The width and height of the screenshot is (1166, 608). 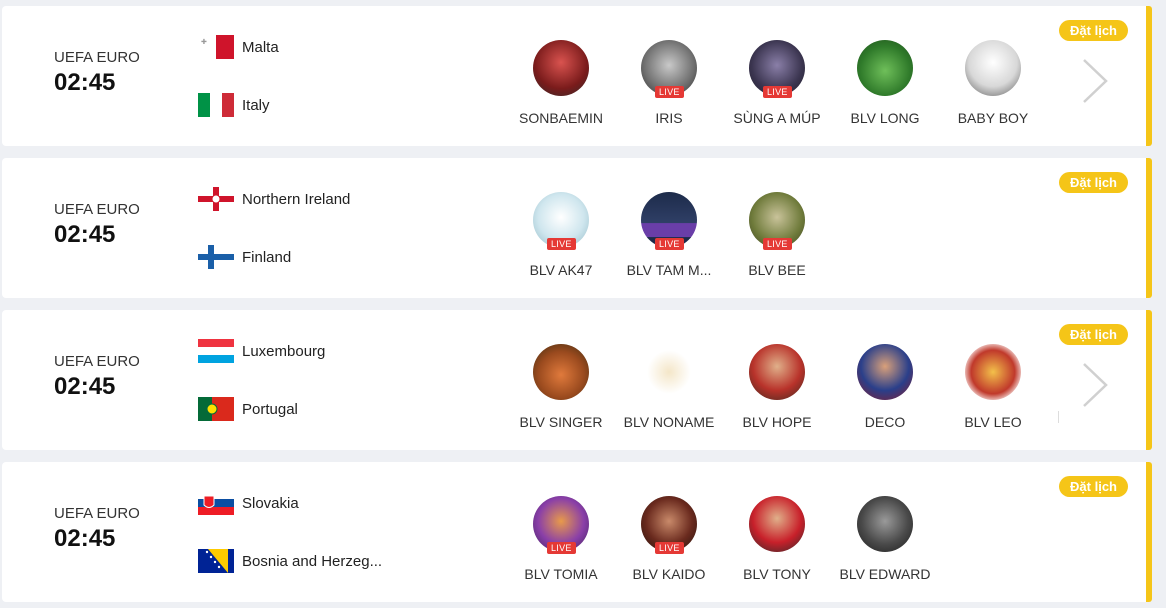 I want to click on home-team: Luxembourg, so click(x=261, y=351).